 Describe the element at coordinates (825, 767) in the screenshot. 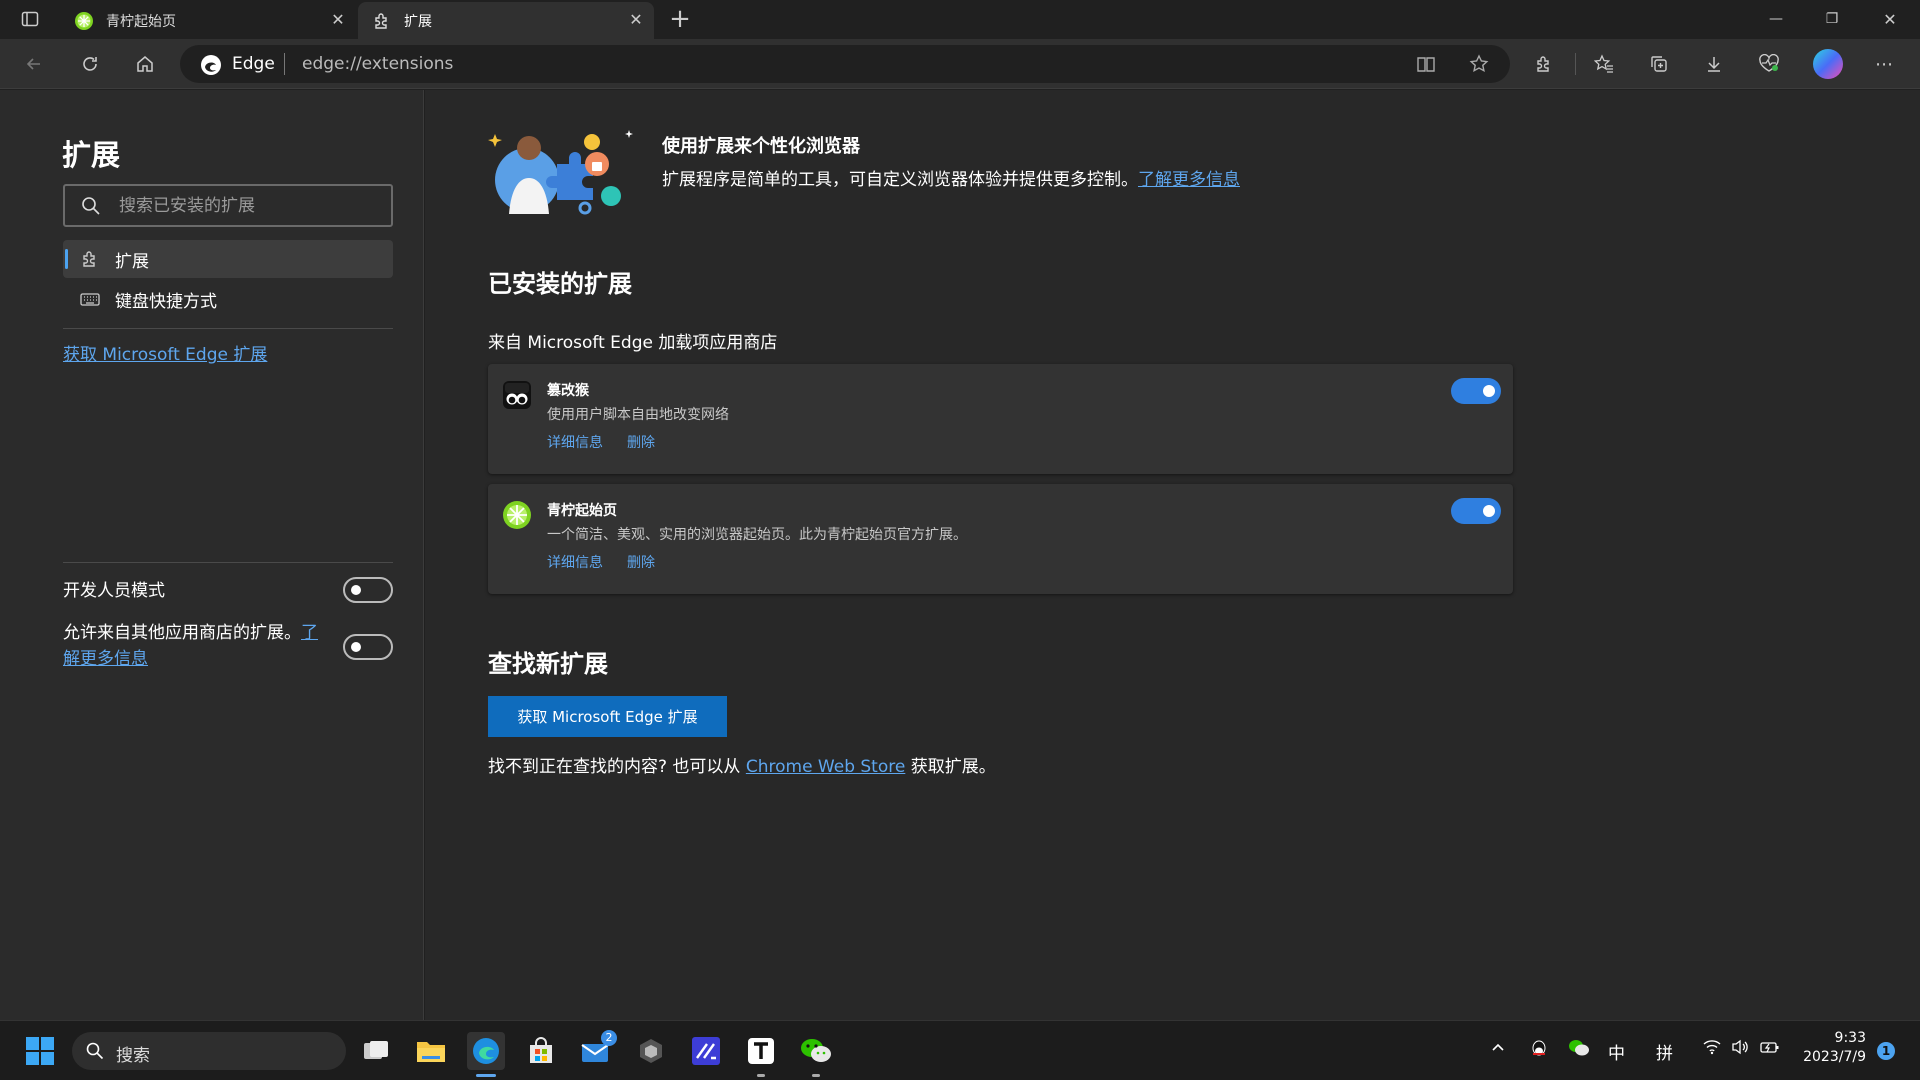

I see `chrome-web-store-link: Chrome Web Store` at that location.